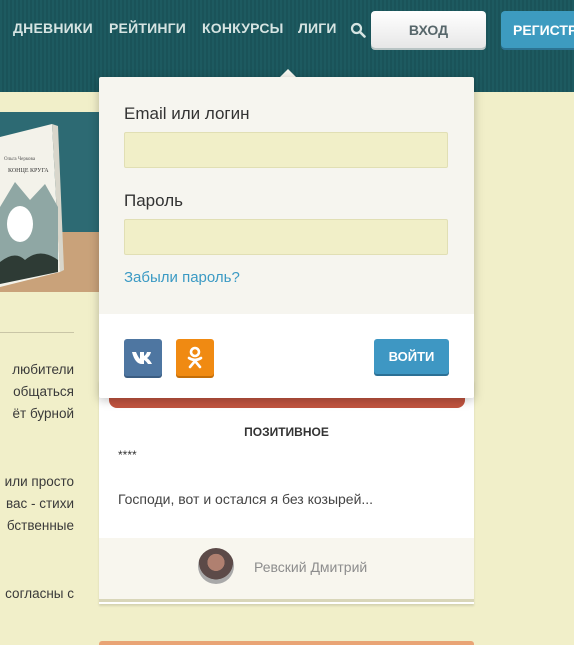  I want to click on book-title: КОНЦЕ КРУГА, so click(28, 171).